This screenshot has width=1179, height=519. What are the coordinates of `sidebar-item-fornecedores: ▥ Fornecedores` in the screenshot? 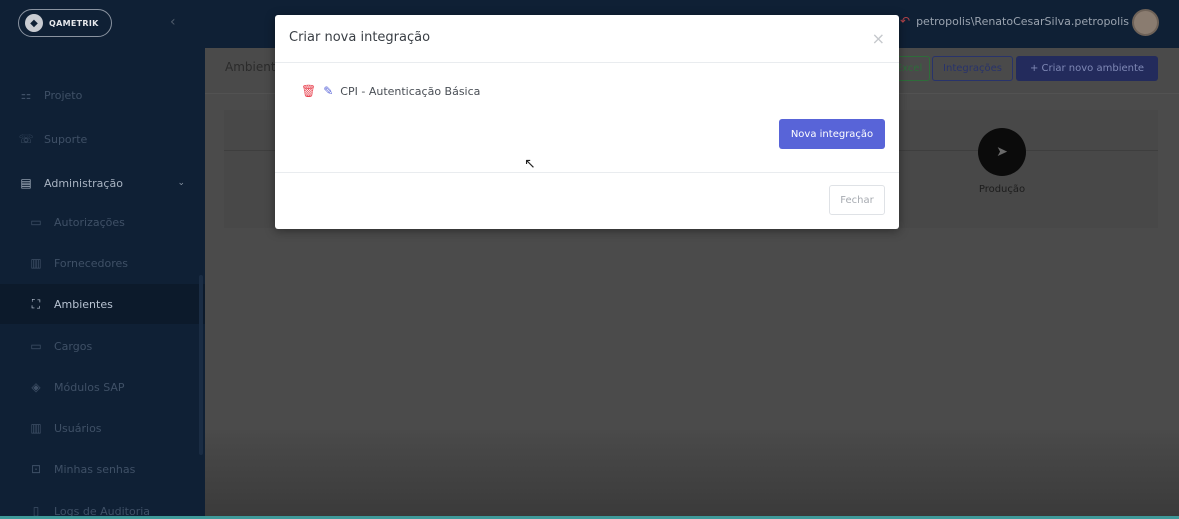 It's located at (102, 263).